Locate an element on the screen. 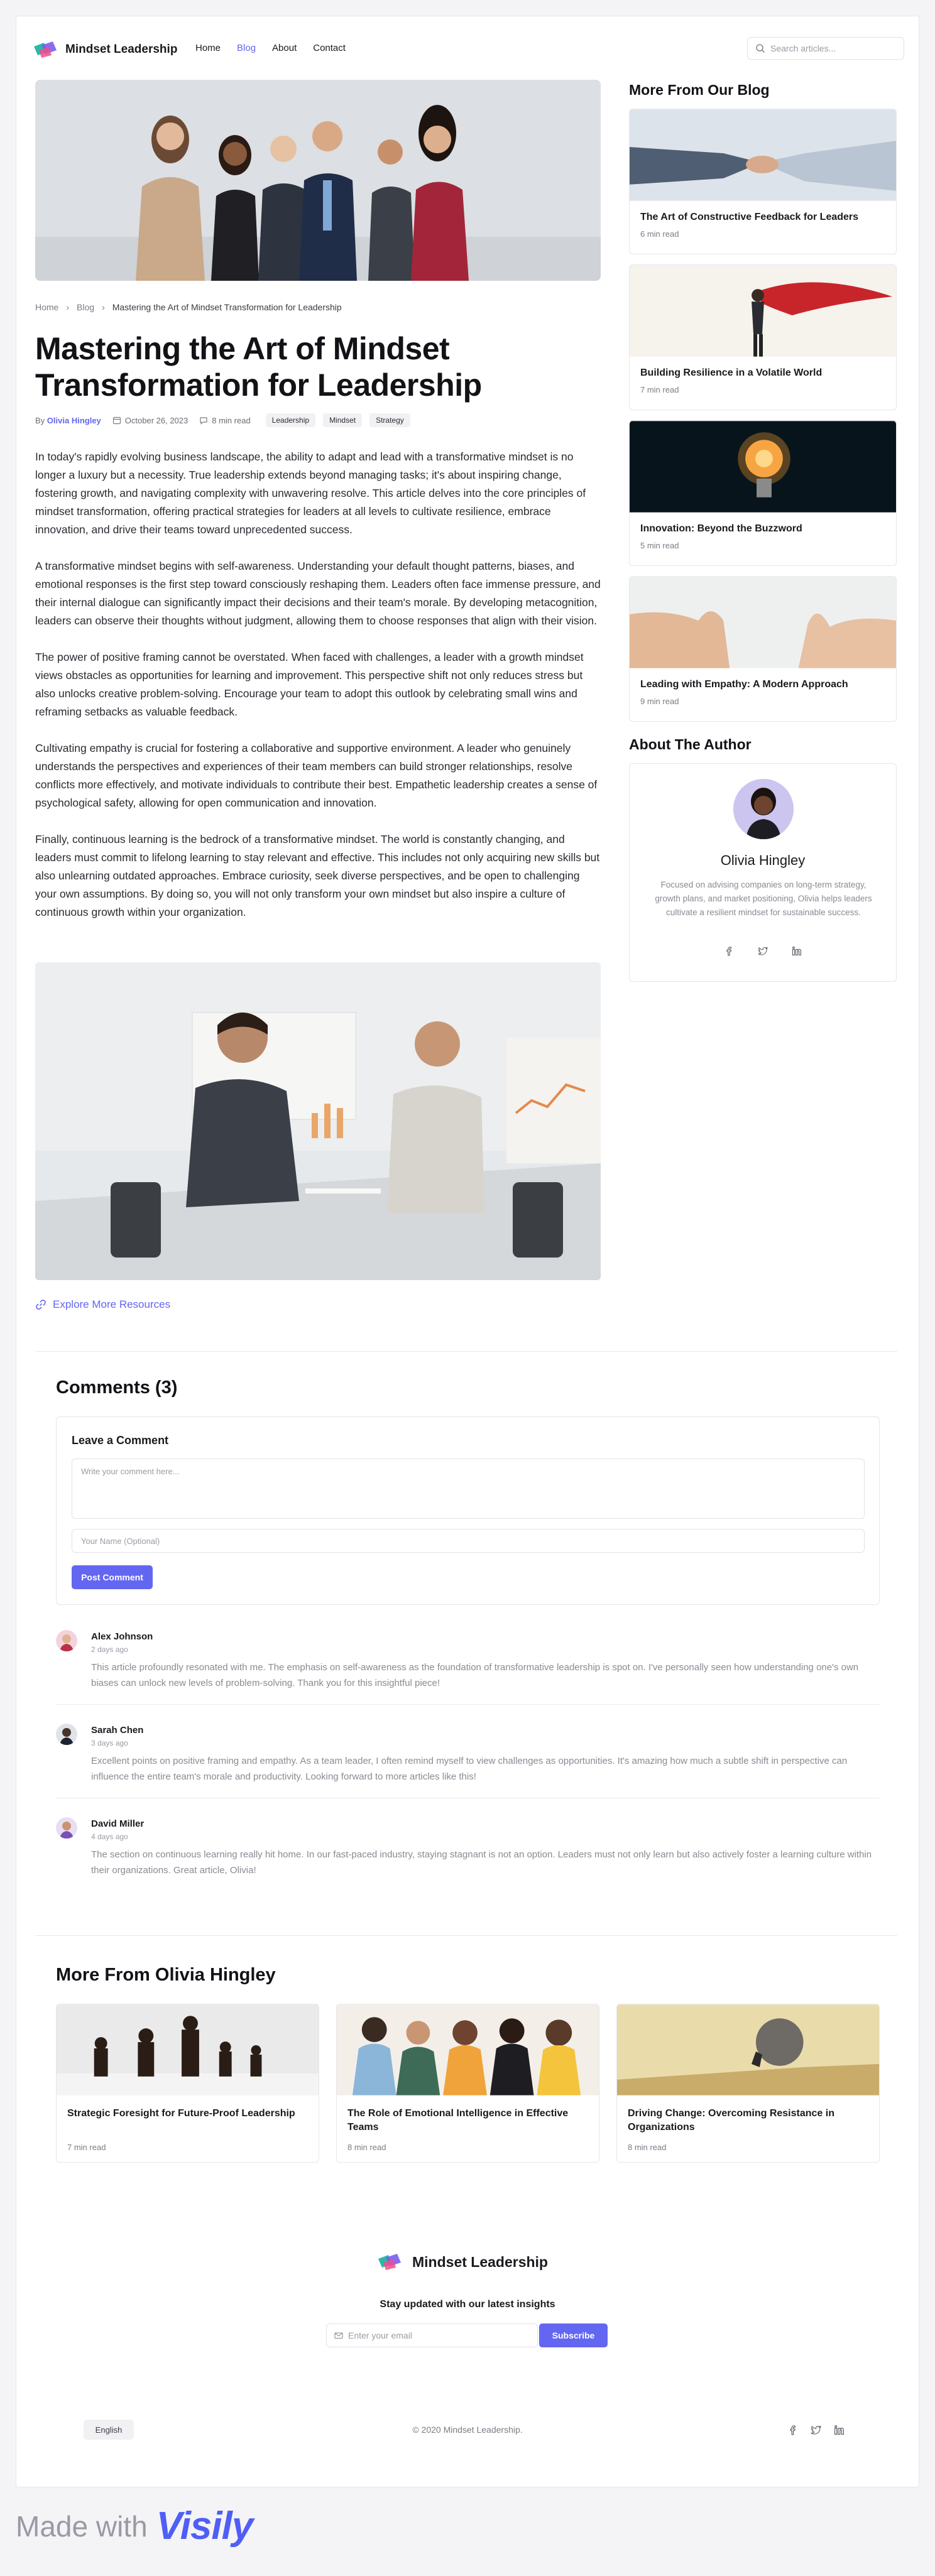 This screenshot has height=2576, width=935. email-input is located at coordinates (436, 2335).